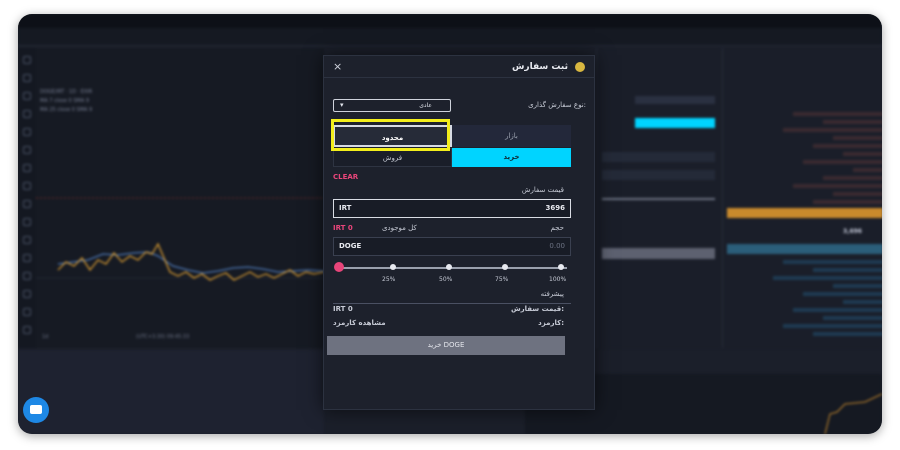  Describe the element at coordinates (502, 279) in the screenshot. I see `slider-label-75: 75%` at that location.